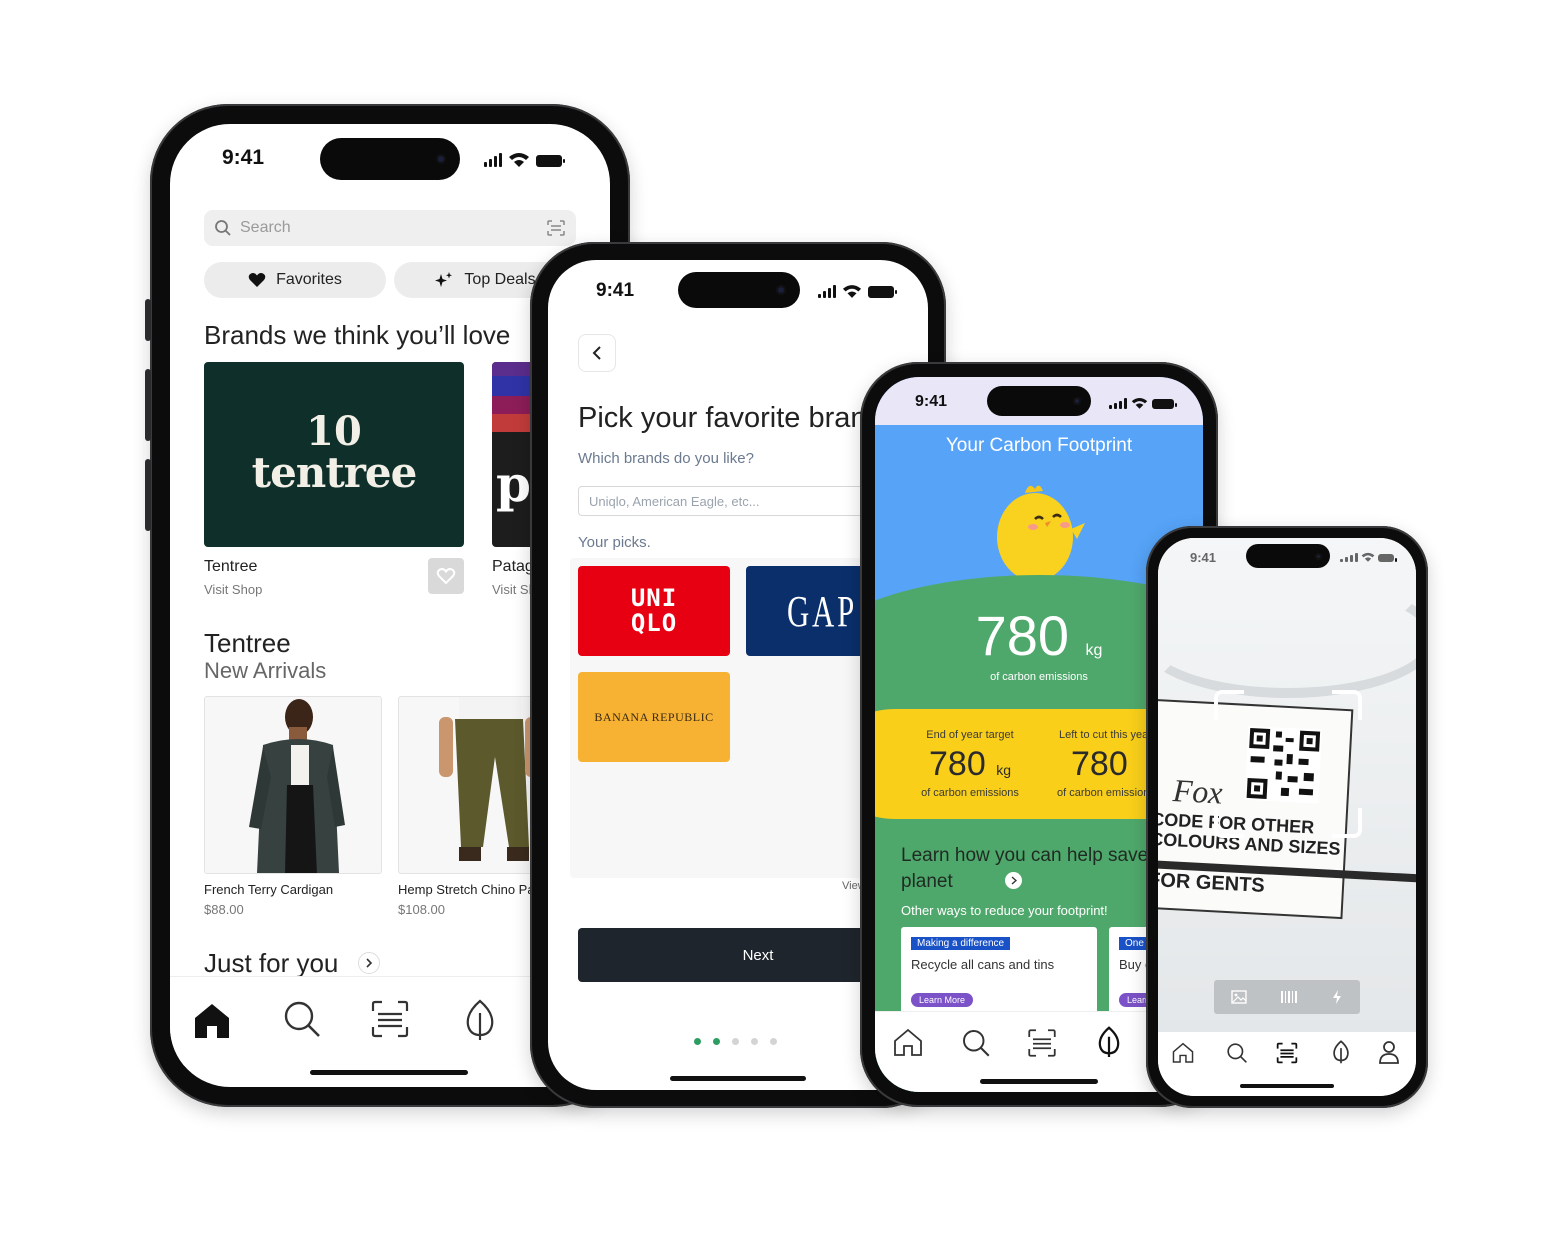  What do you see at coordinates (247, 643) in the screenshot?
I see `tentree-section-title: Tentree` at bounding box center [247, 643].